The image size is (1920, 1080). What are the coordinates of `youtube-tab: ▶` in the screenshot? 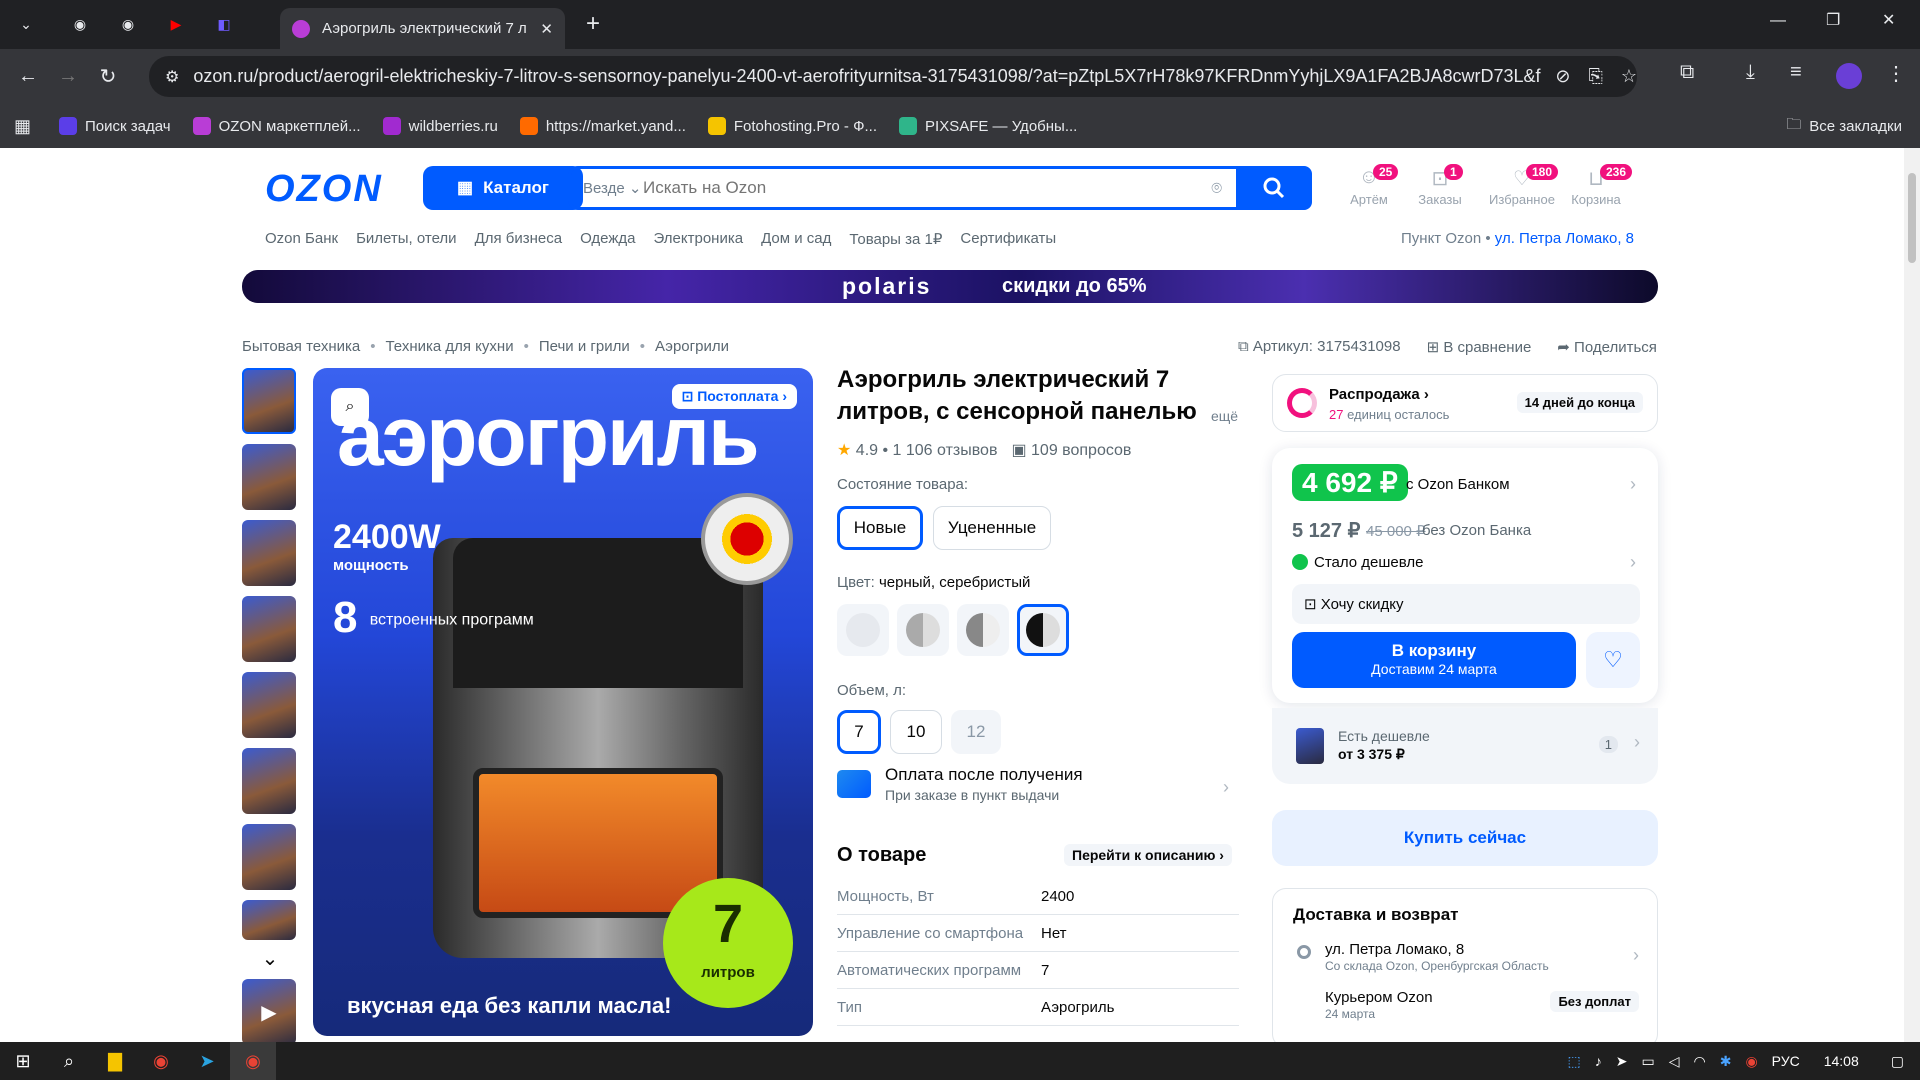 It's located at (176, 25).